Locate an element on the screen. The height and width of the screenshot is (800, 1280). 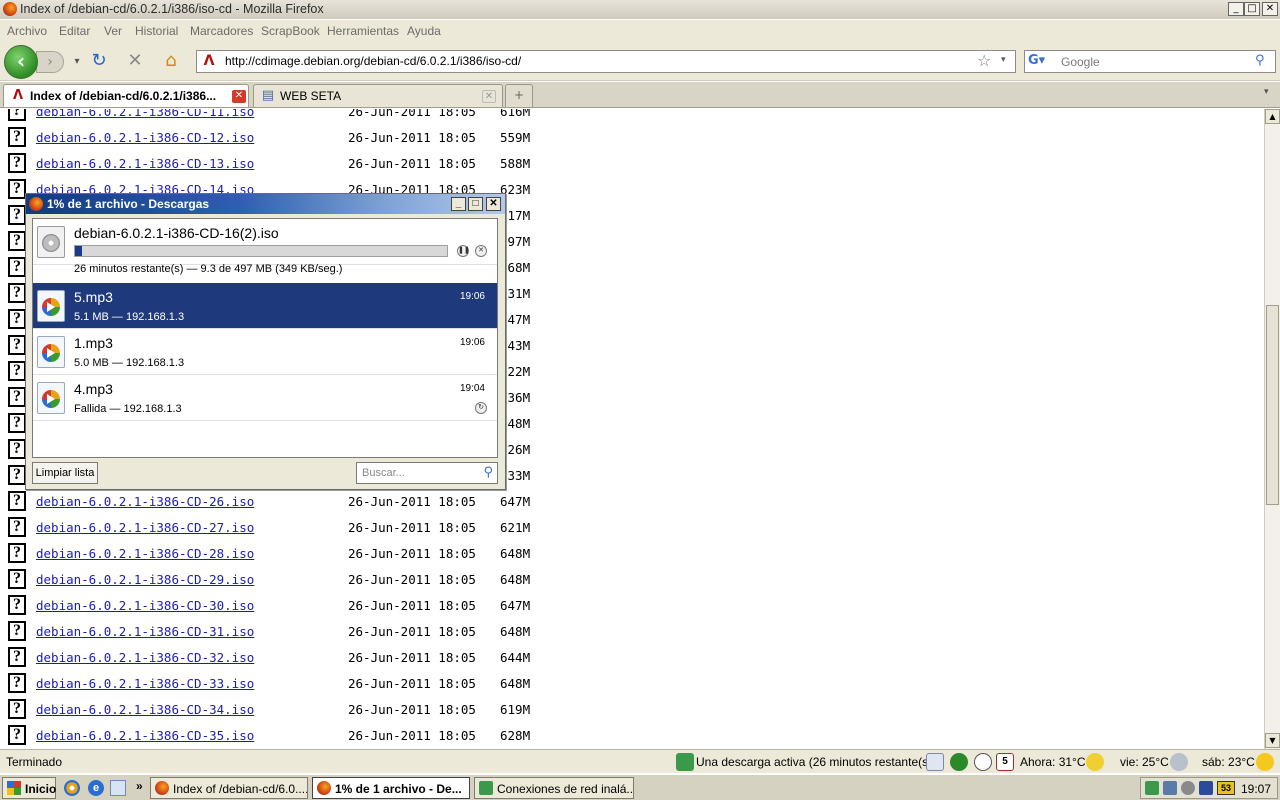
download-arrow-icon is located at coordinates (685, 762).